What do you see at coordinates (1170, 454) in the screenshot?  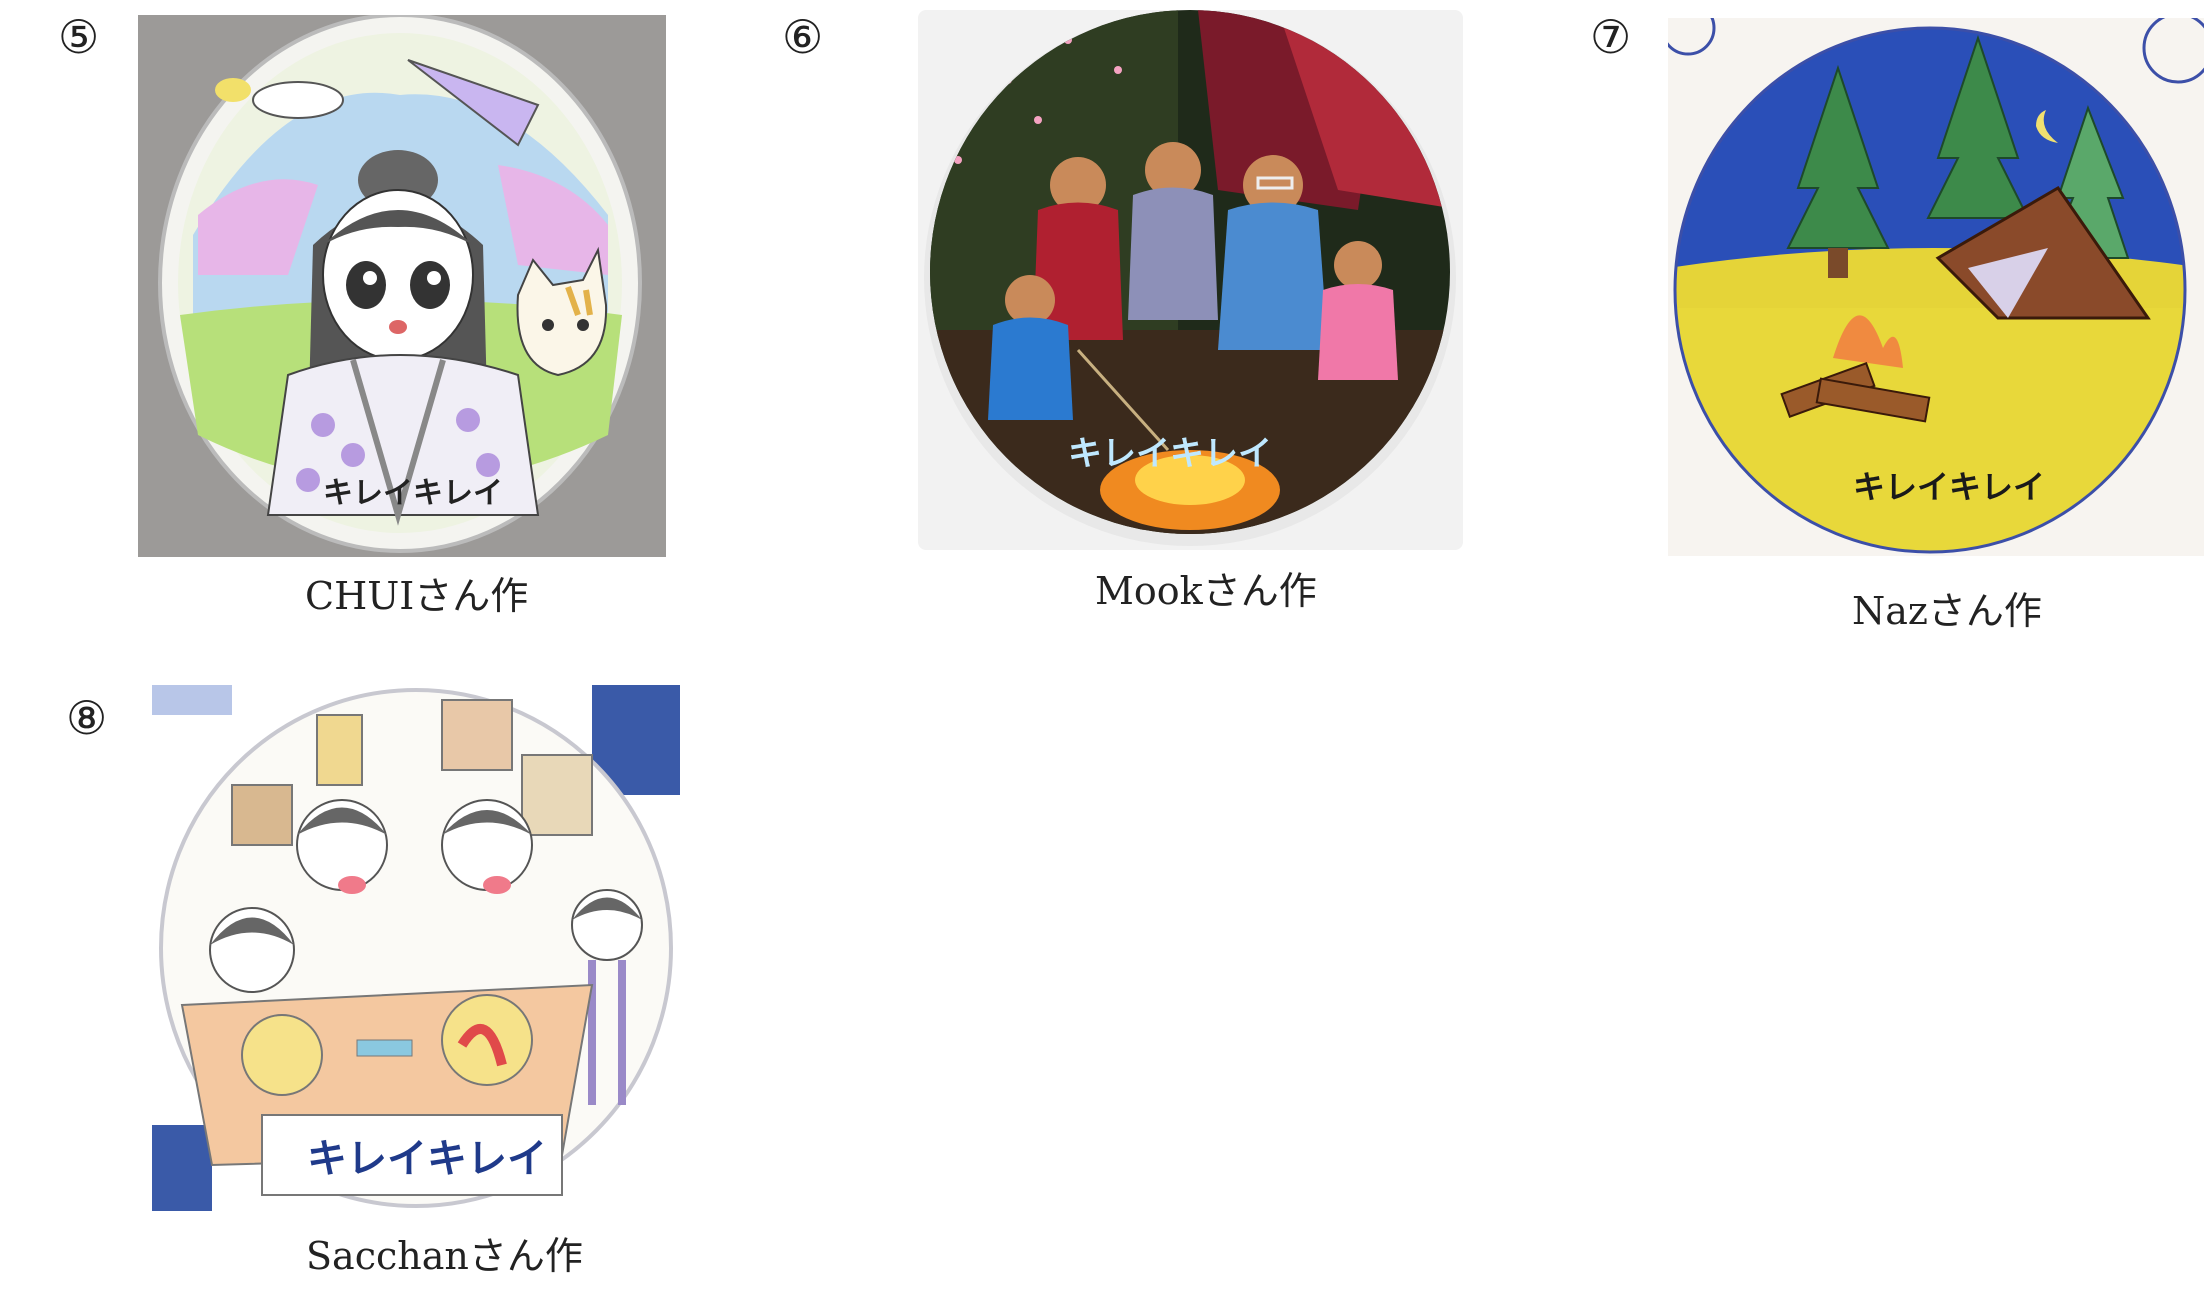 I see `stamp-mook: キレイキレイ` at bounding box center [1170, 454].